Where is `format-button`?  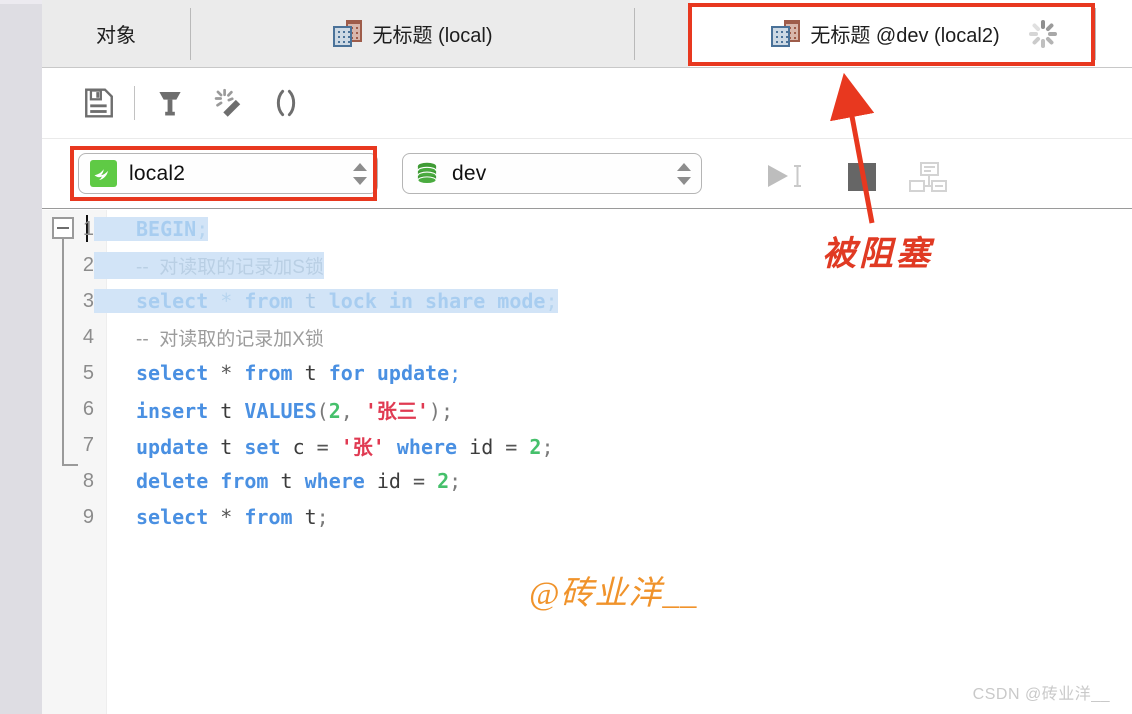
format-button is located at coordinates (228, 103).